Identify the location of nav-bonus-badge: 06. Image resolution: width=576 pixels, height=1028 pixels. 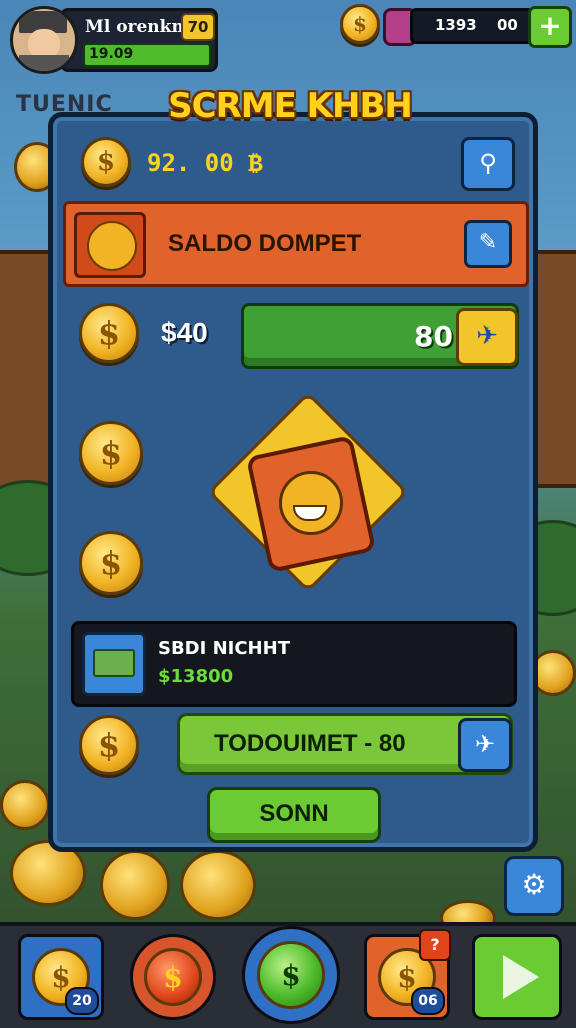
(428, 1001).